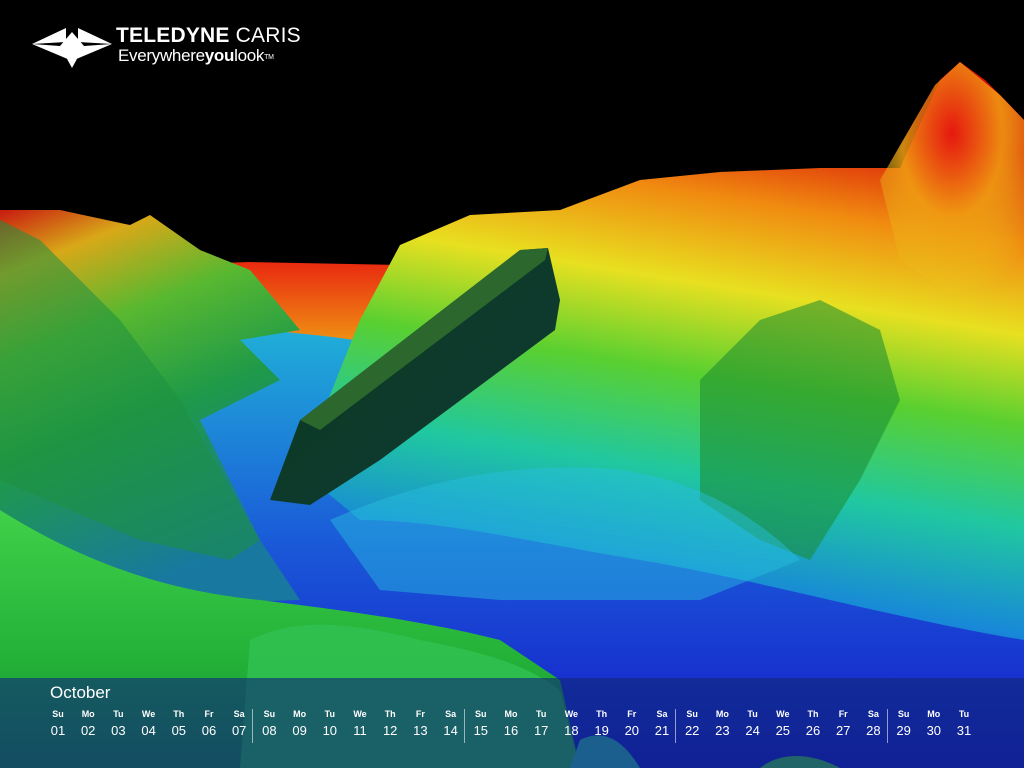 The height and width of the screenshot is (768, 1024). I want to click on calendar-day: Tu 10, so click(330, 724).